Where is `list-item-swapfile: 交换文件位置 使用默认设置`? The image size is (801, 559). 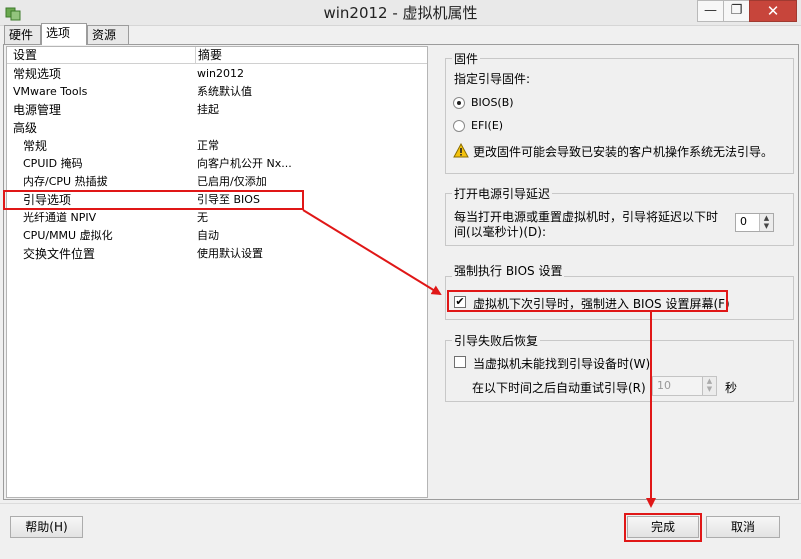
list-item-swapfile: 交换文件位置 使用默认设置 is located at coordinates (217, 254).